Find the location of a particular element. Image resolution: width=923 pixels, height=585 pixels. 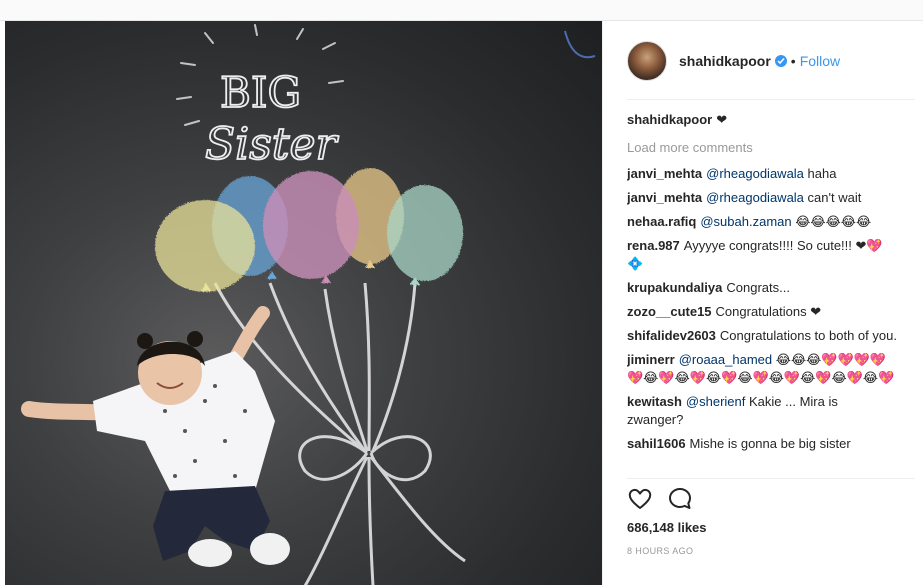

comment-item: zozo__cute15 Congratulations ❤ is located at coordinates (762, 312).